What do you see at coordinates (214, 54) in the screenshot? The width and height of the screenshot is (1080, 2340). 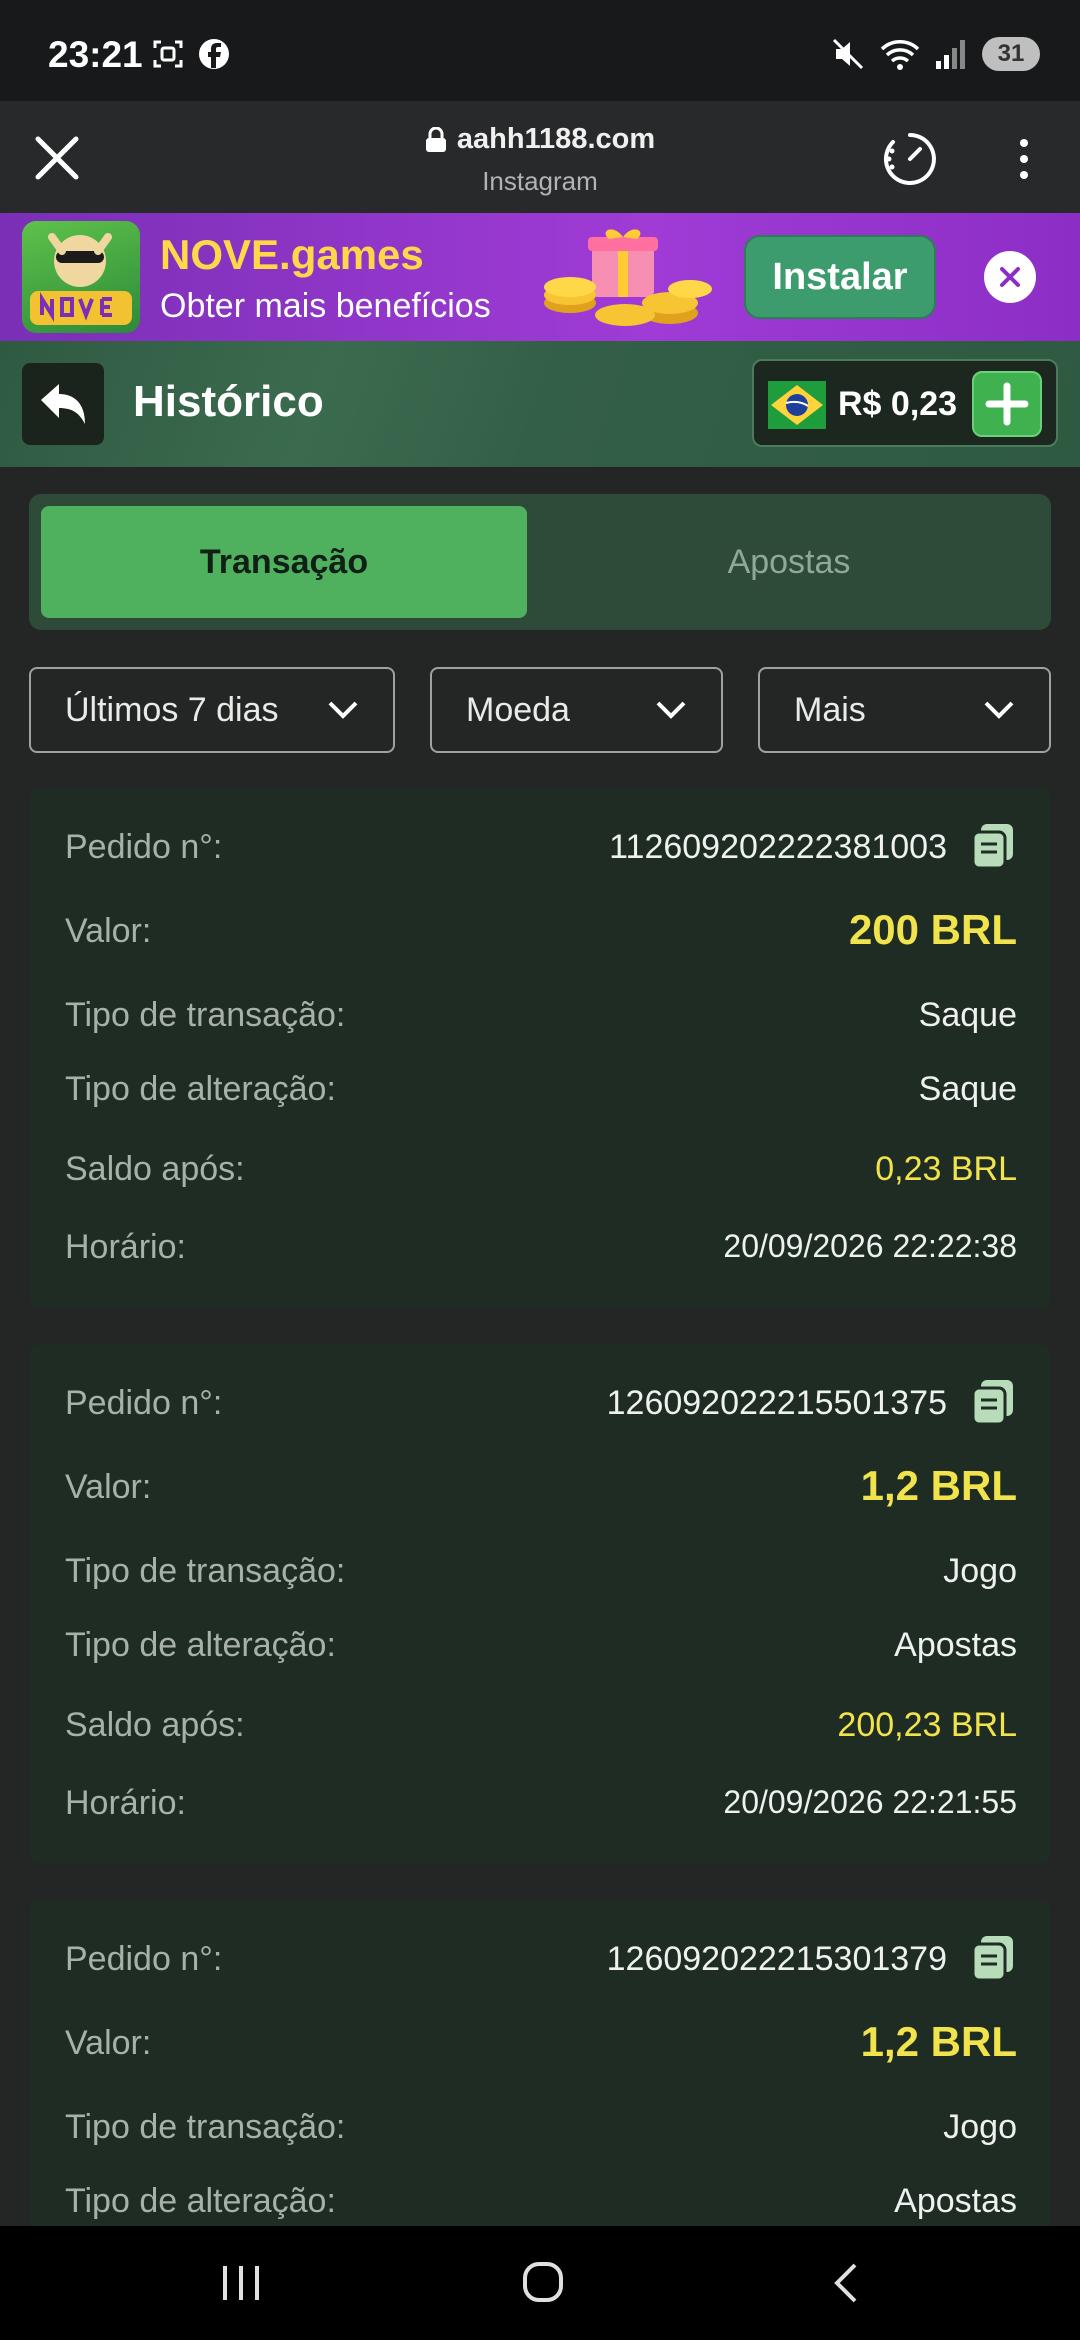 I see `facebook-icon` at bounding box center [214, 54].